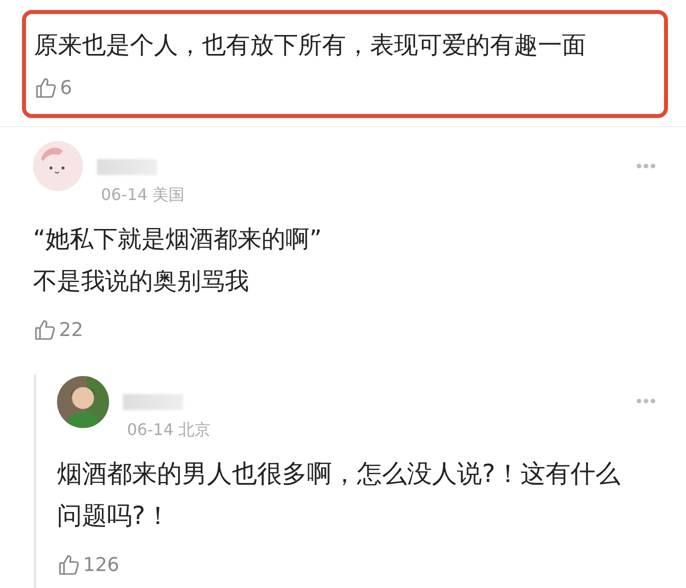 This screenshot has height=588, width=686. What do you see at coordinates (71, 330) in the screenshot?
I see `like-count: 22` at bounding box center [71, 330].